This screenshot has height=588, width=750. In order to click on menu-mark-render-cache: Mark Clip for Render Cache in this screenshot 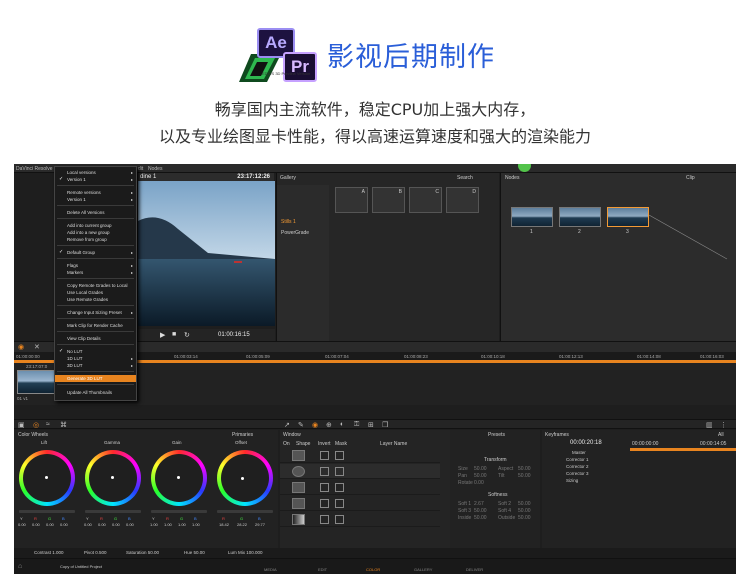, I will do `click(95, 325)`.